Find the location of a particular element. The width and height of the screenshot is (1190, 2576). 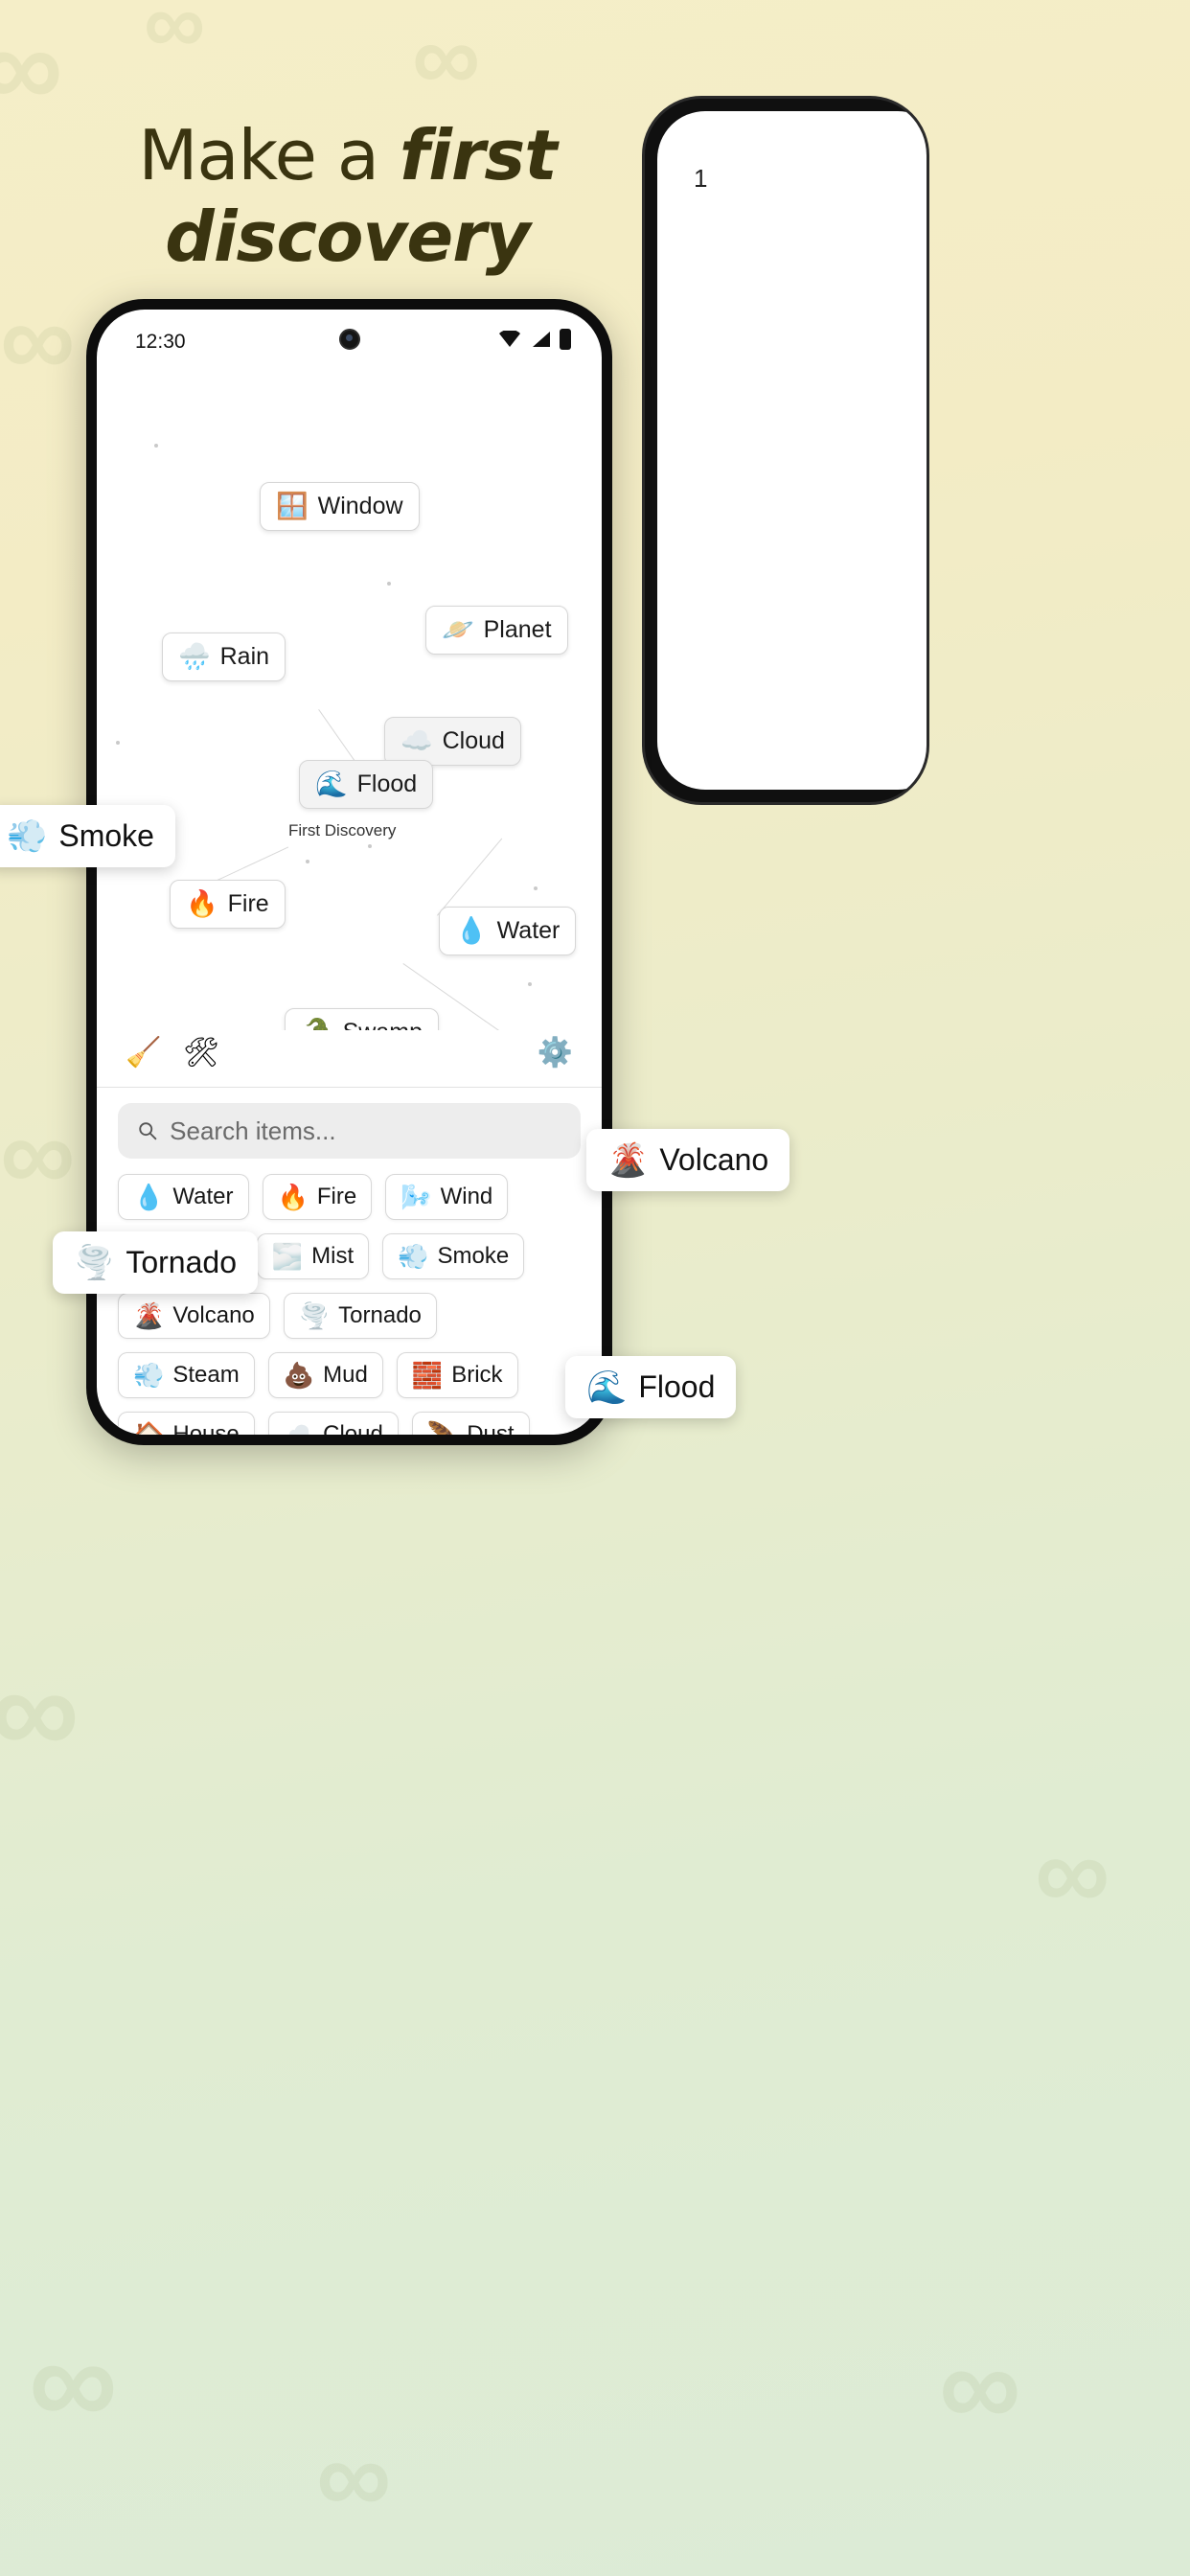

canvas-node-label: Flood is located at coordinates (387, 783).